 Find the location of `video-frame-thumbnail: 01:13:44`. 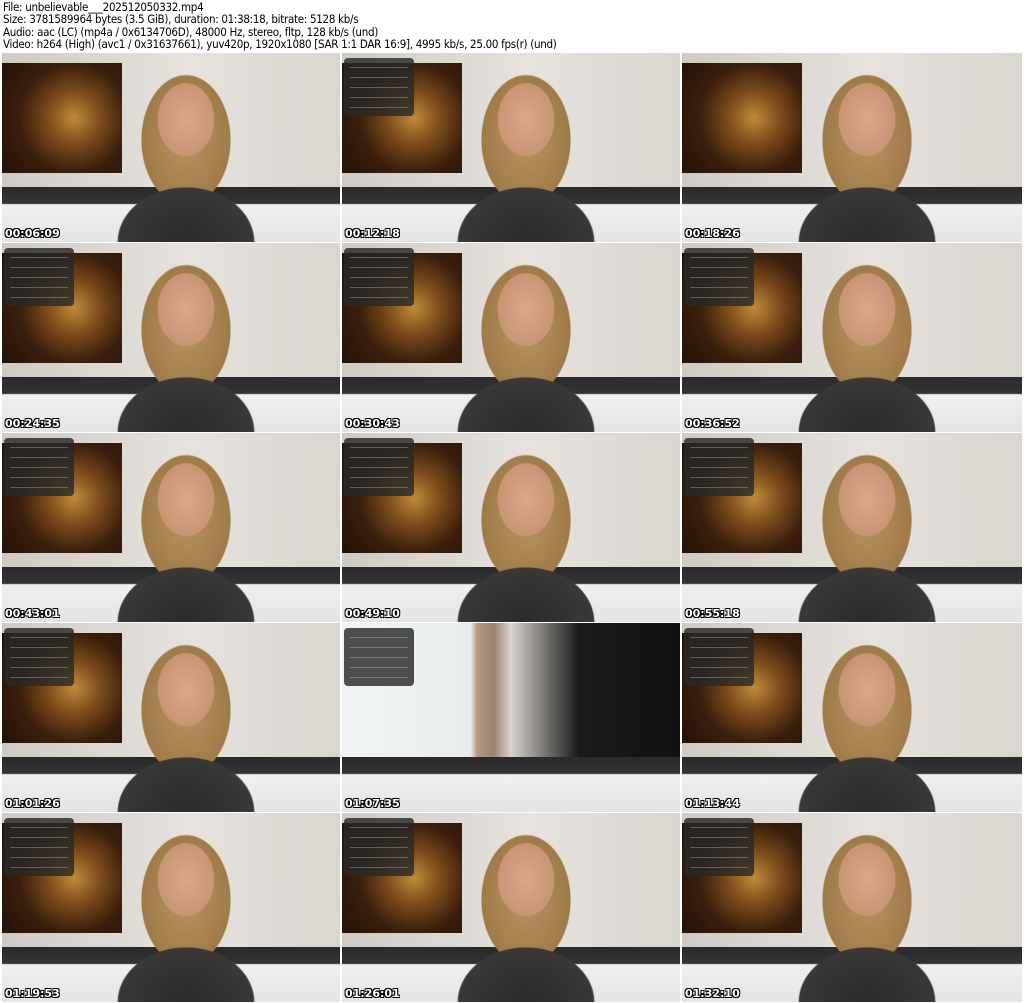

video-frame-thumbnail: 01:13:44 is located at coordinates (852, 717).